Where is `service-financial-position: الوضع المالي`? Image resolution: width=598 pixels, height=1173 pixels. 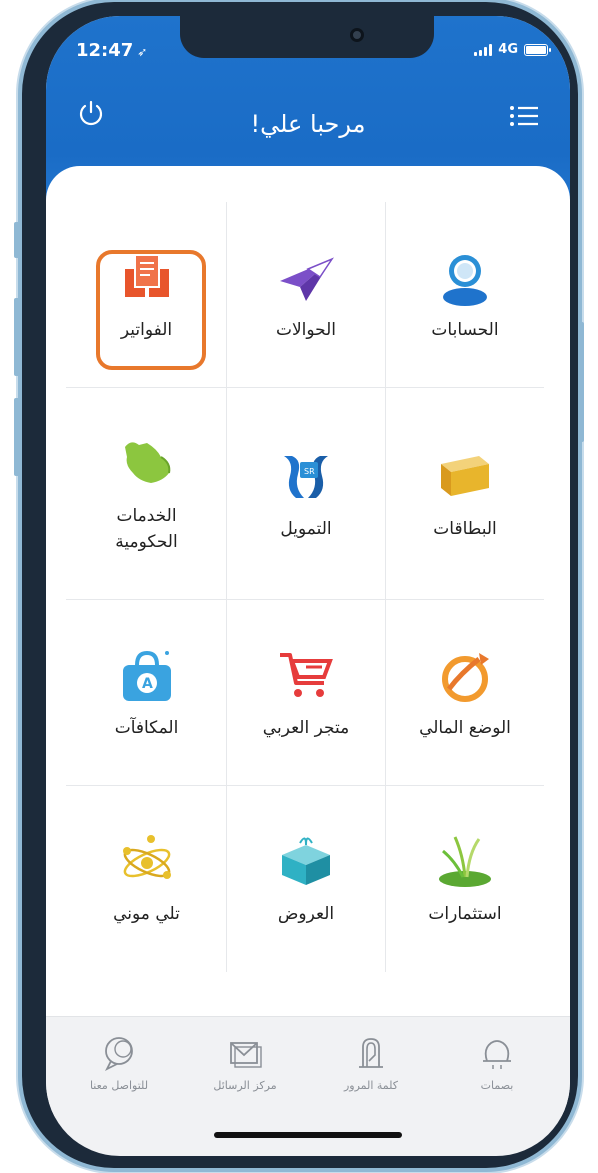
service-financial-position: الوضع المالي is located at coordinates (464, 692).